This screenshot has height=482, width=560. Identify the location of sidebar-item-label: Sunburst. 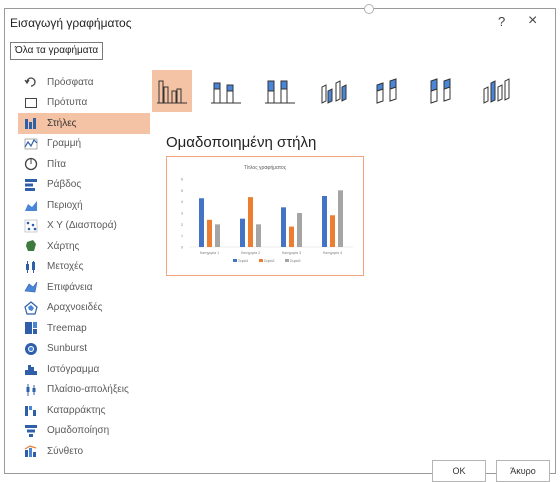
(67, 349).